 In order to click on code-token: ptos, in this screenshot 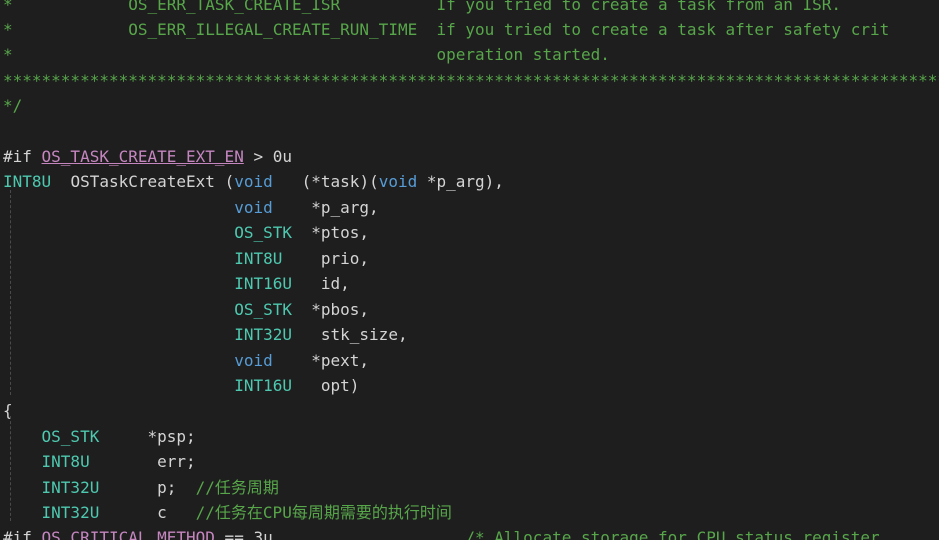, I will do `click(345, 232)`.